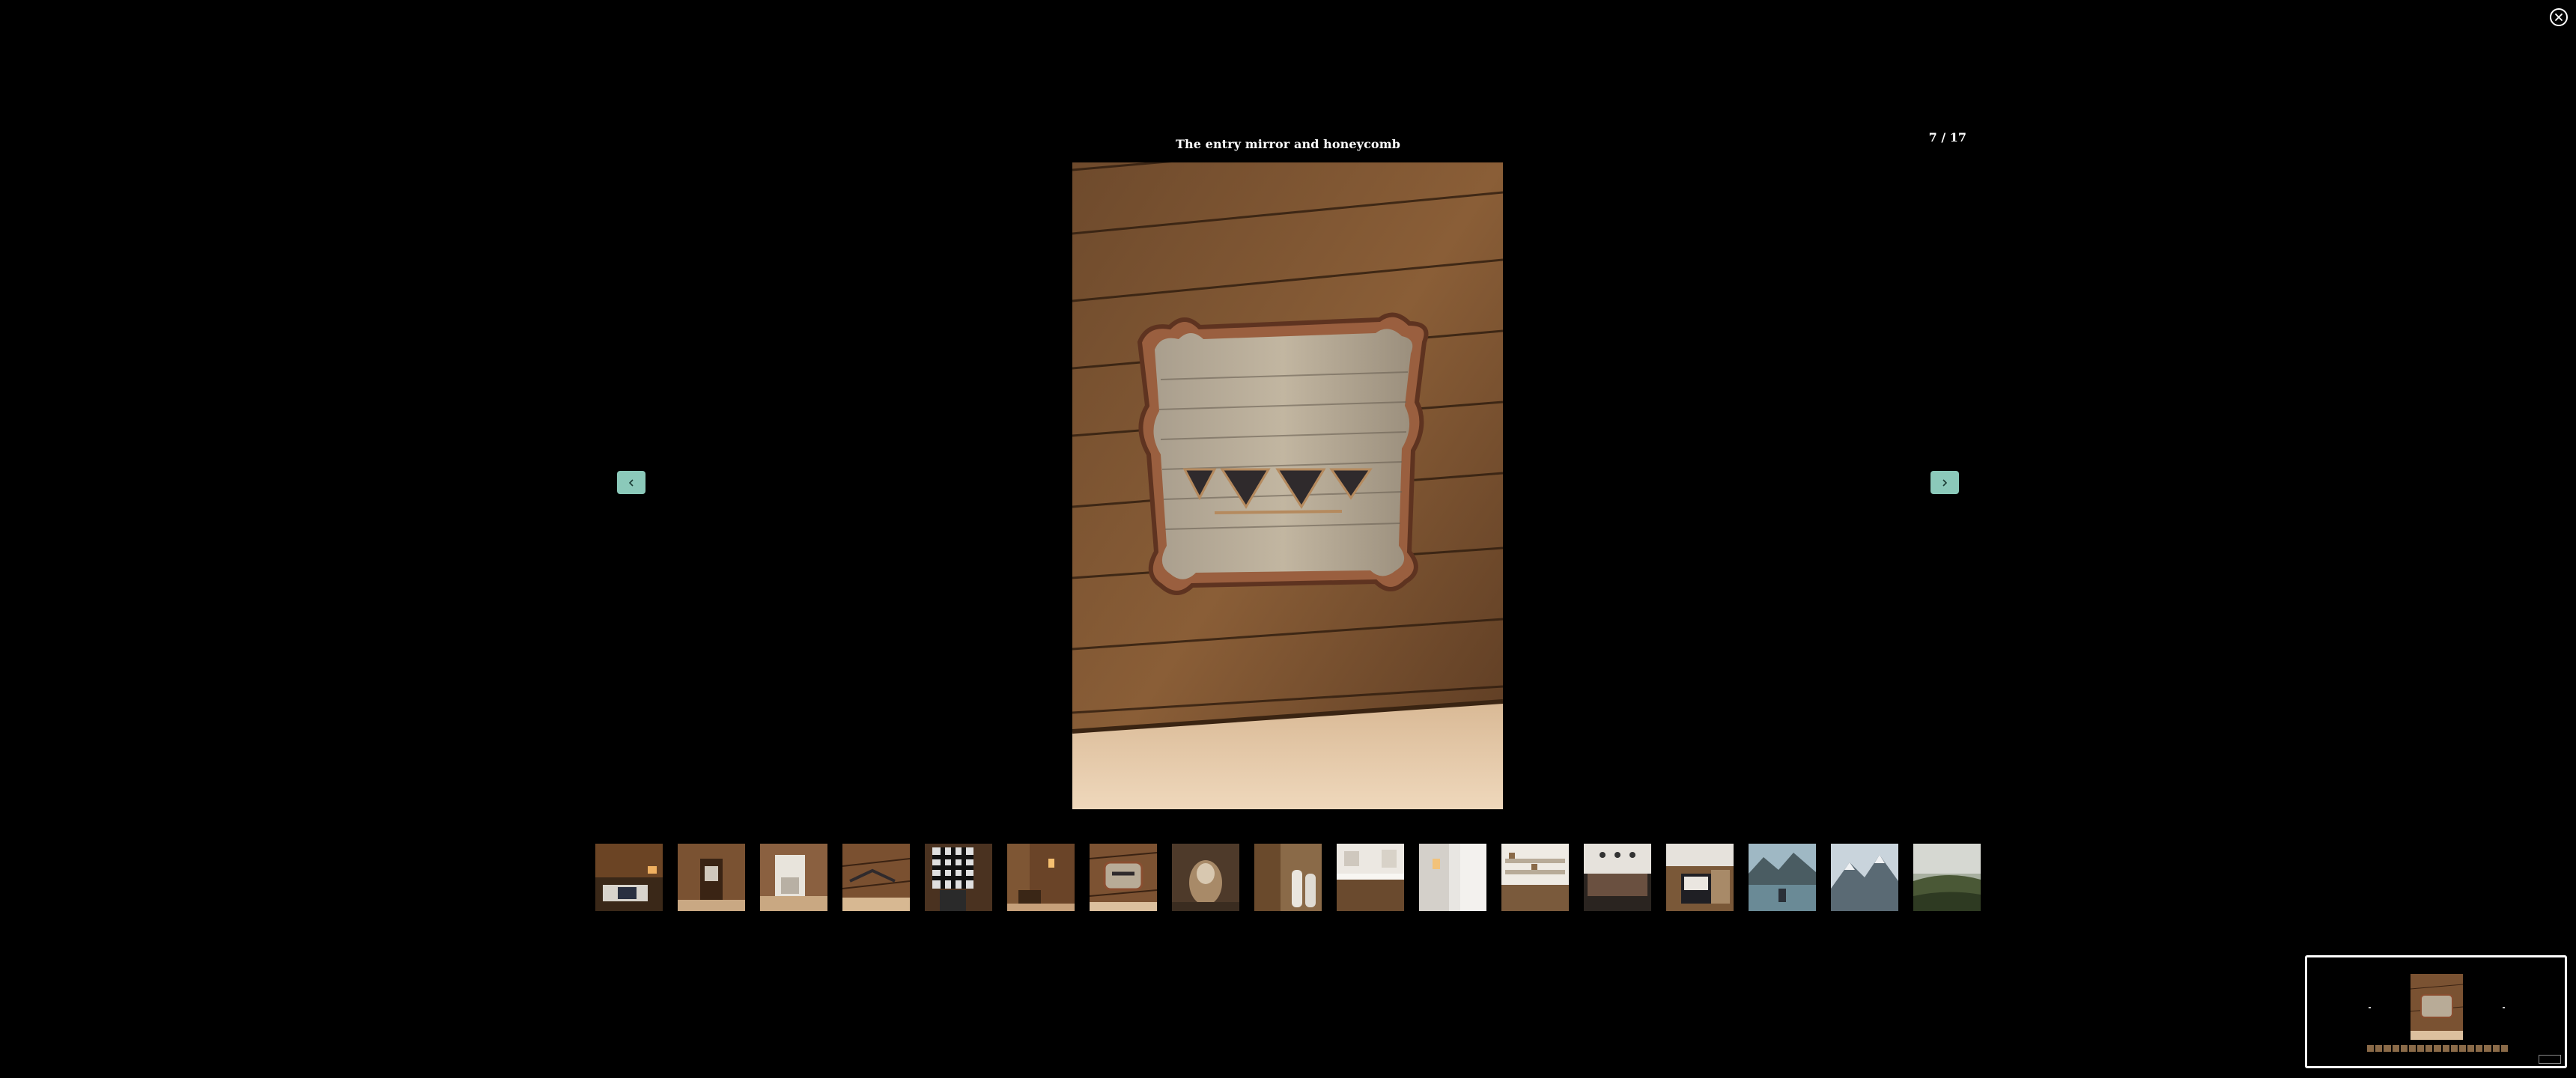 The image size is (2576, 1078). I want to click on close-button, so click(2559, 17).